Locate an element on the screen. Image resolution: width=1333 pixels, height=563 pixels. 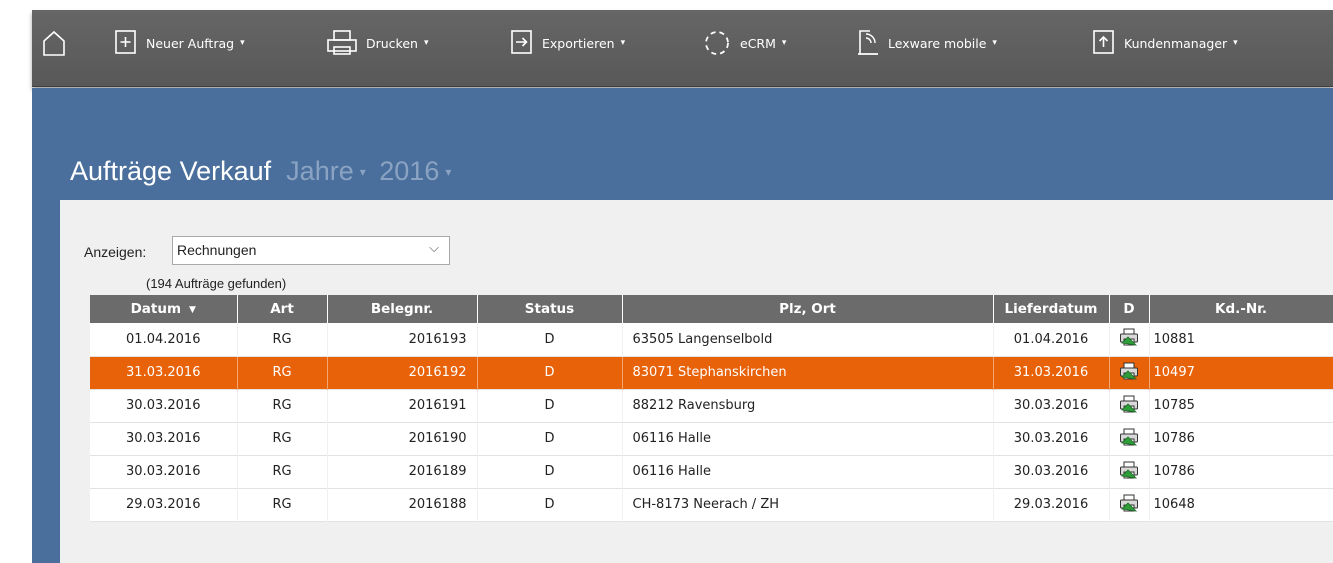
cell-plz-ort: 83071 Stephanskirchen is located at coordinates (808, 372).